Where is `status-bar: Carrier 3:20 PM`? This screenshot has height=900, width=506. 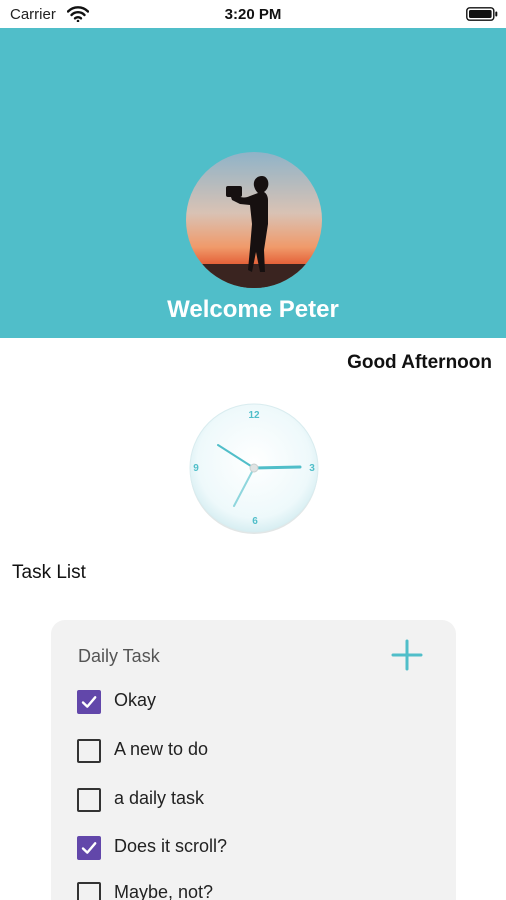 status-bar: Carrier 3:20 PM is located at coordinates (253, 14).